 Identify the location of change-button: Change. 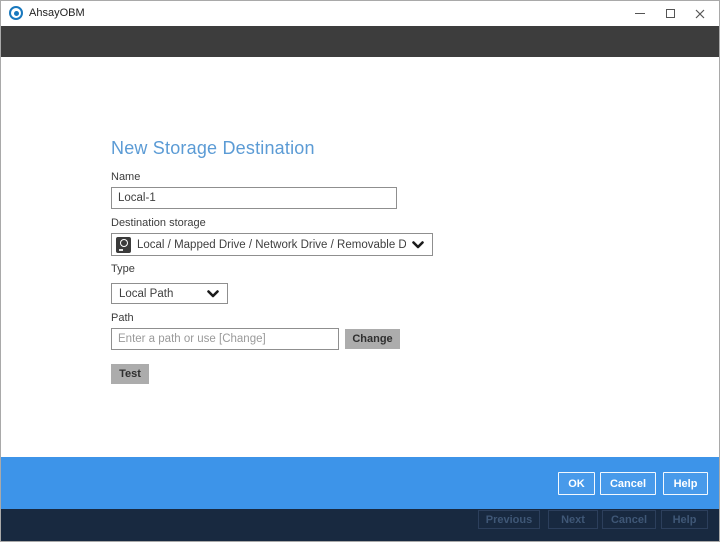
(372, 339).